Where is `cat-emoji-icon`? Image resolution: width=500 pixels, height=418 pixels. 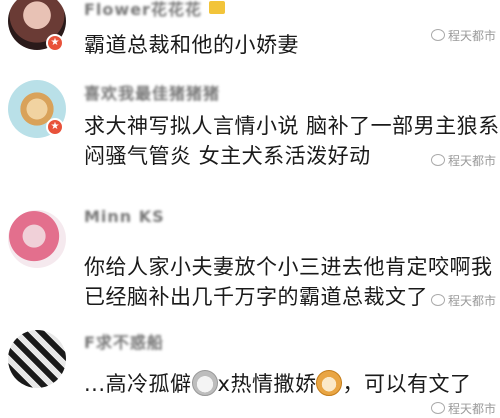 cat-emoji-icon is located at coordinates (204, 383).